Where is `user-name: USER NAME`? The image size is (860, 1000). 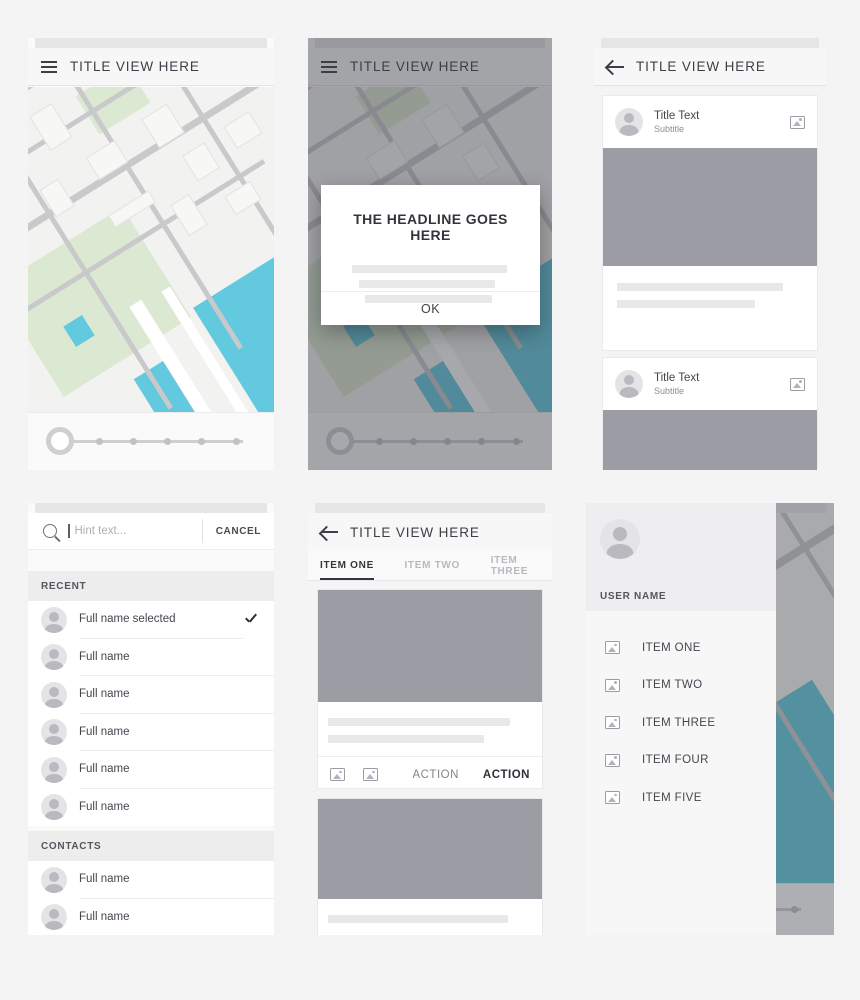
user-name: USER NAME is located at coordinates (633, 596).